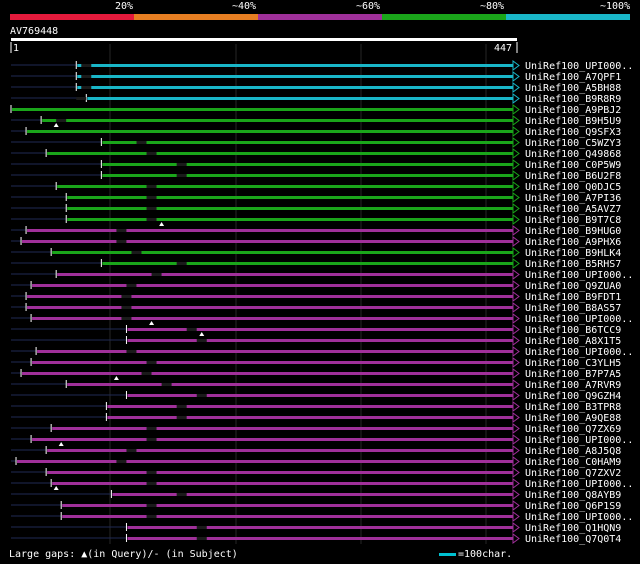 This screenshot has width=640, height=564. Describe the element at coordinates (503, 48) in the screenshot. I see `query-end-label: 447` at that location.